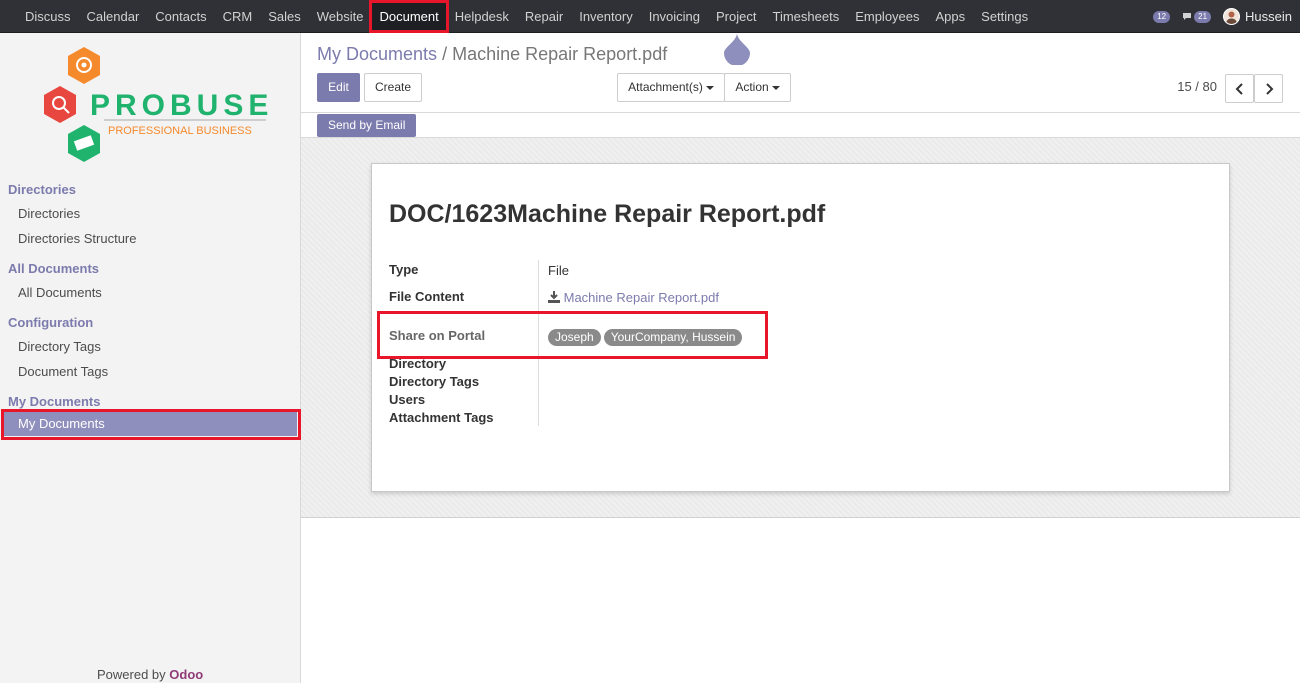  I want to click on menu-employees: Employees, so click(887, 16).